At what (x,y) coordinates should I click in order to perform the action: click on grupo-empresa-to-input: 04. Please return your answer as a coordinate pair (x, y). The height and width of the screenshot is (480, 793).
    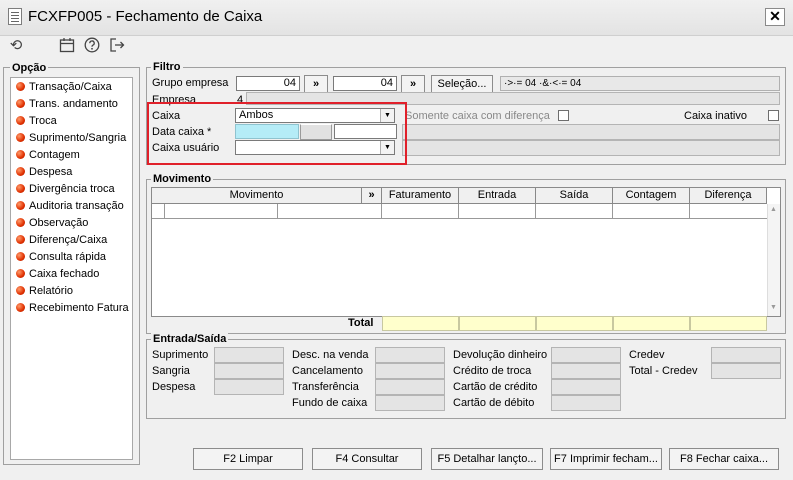
    Looking at the image, I should click on (365, 83).